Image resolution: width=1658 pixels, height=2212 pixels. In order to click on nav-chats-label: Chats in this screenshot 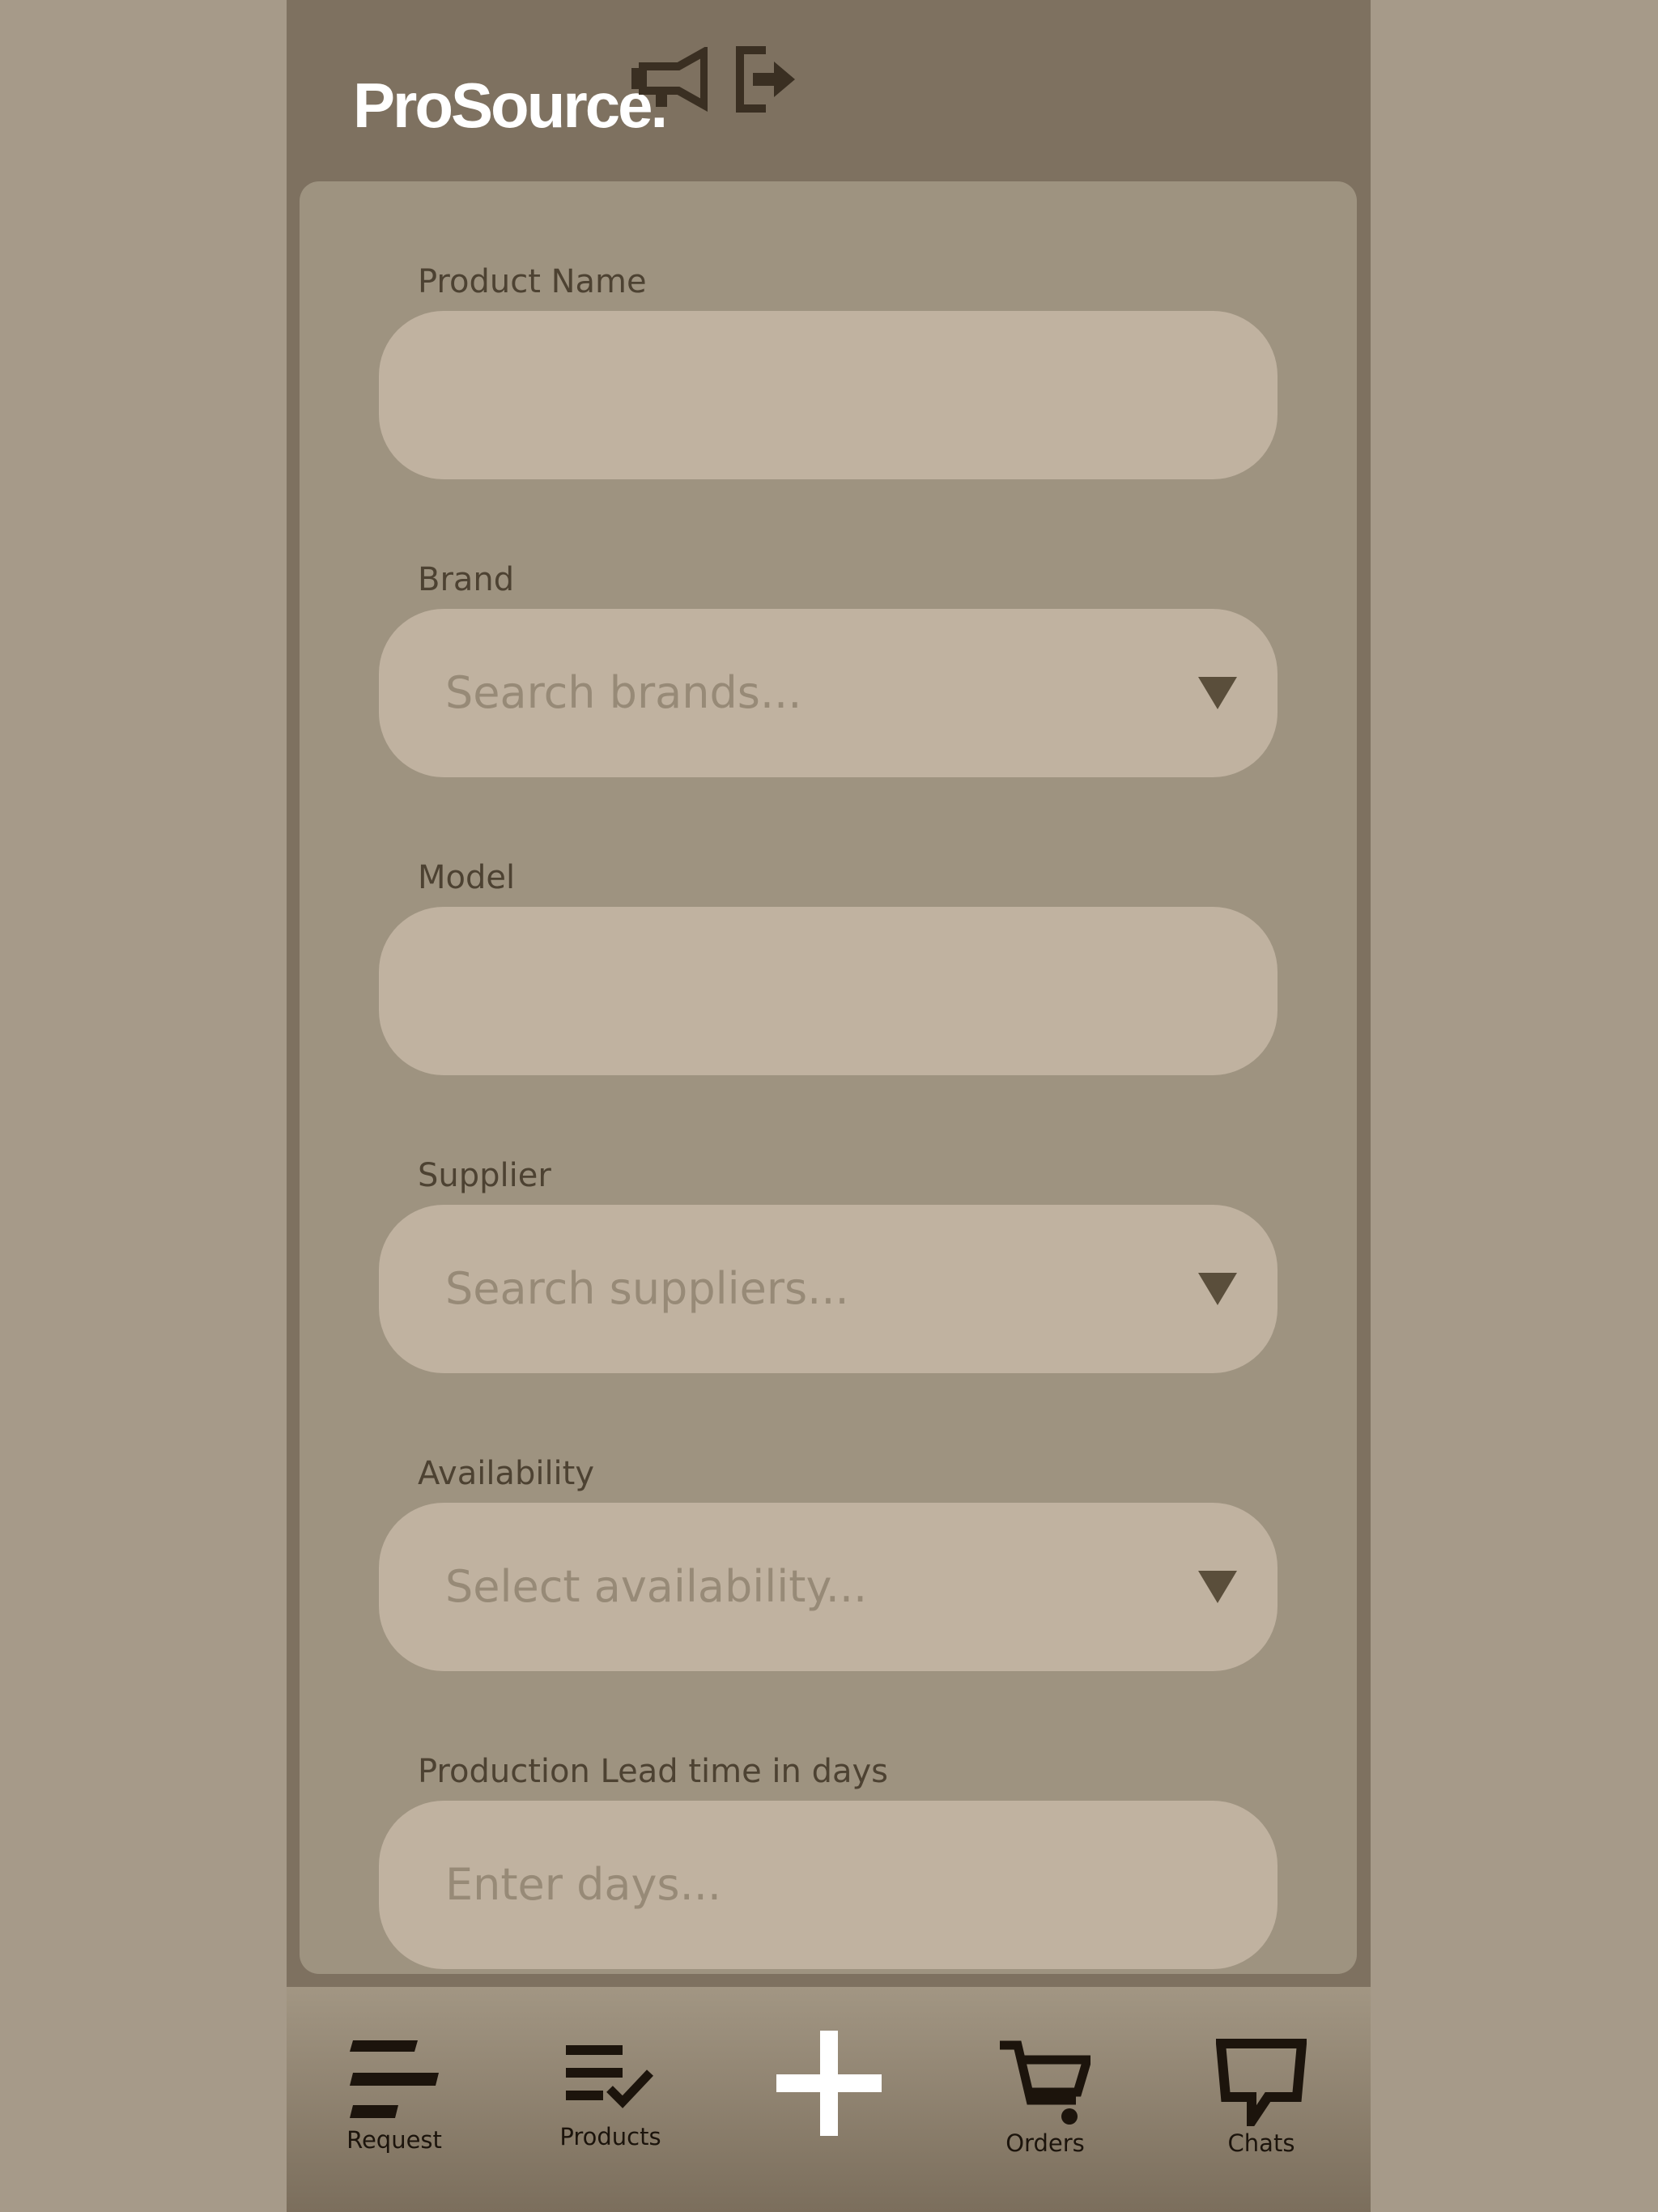, I will do `click(1261, 2143)`.